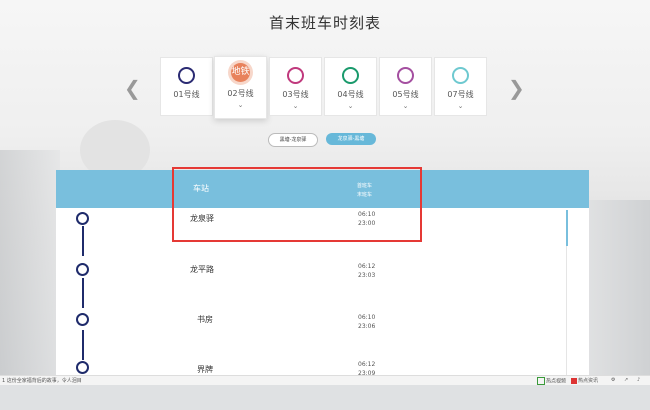 Image resolution: width=650 pixels, height=410 pixels. I want to click on last-train-time: 23:03, so click(367, 275).